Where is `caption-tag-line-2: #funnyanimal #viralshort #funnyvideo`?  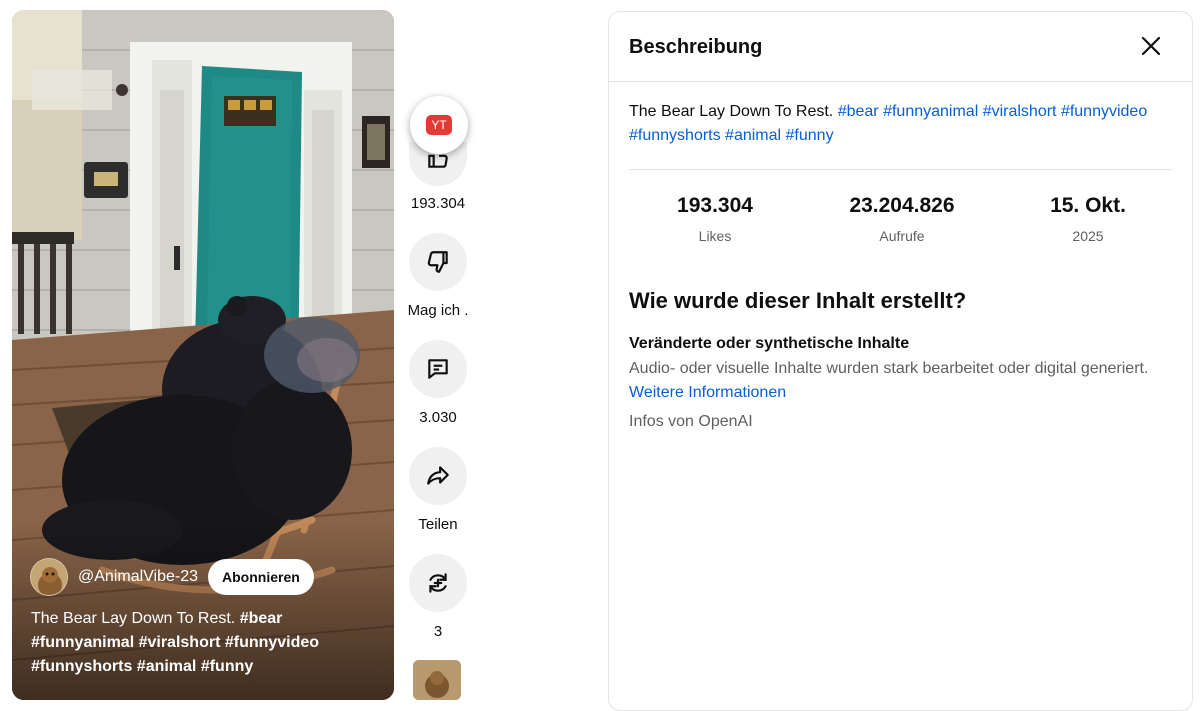
caption-tag-line-2: #funnyanimal #viralshort #funnyvideo is located at coordinates (175, 642).